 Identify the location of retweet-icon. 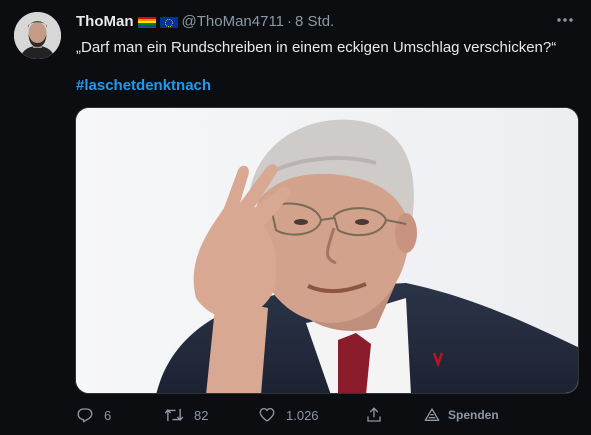
(174, 415).